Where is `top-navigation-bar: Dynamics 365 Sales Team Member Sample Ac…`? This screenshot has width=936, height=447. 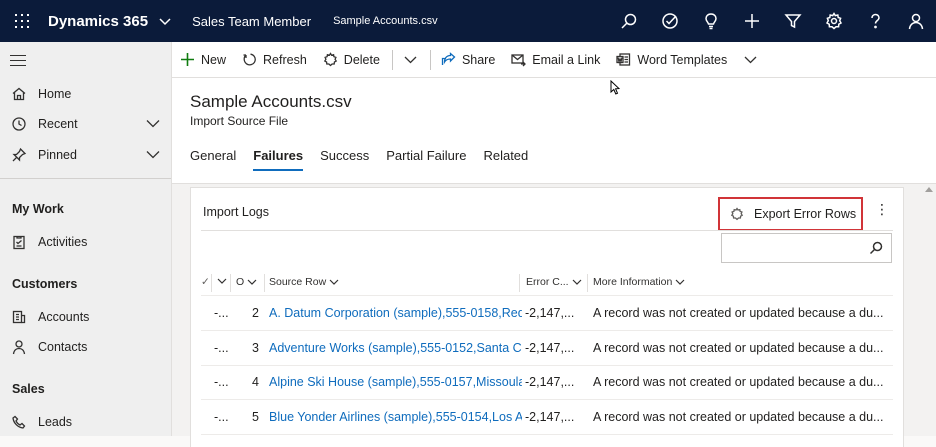 top-navigation-bar: Dynamics 365 Sales Team Member Sample Ac… is located at coordinates (468, 21).